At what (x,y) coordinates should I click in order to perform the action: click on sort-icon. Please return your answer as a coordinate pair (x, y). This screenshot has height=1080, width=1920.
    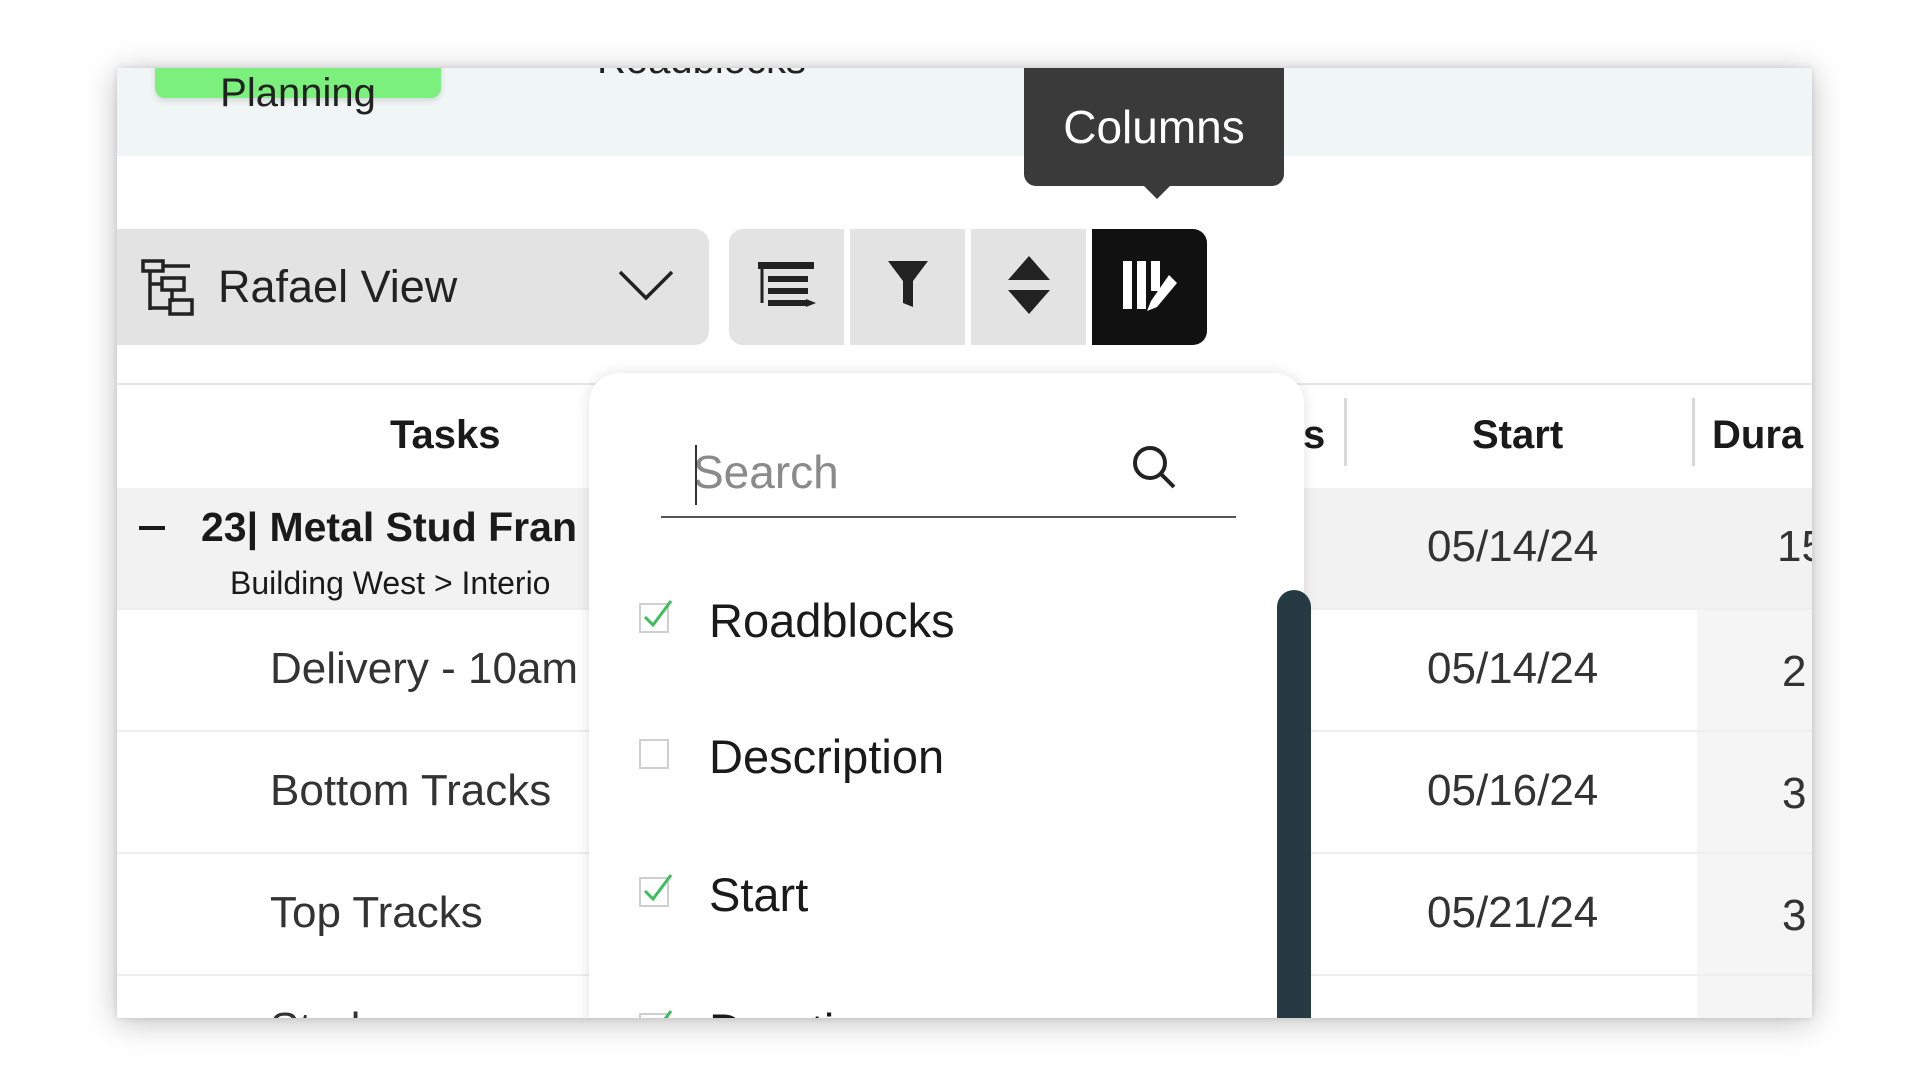
    Looking at the image, I should click on (1029, 287).